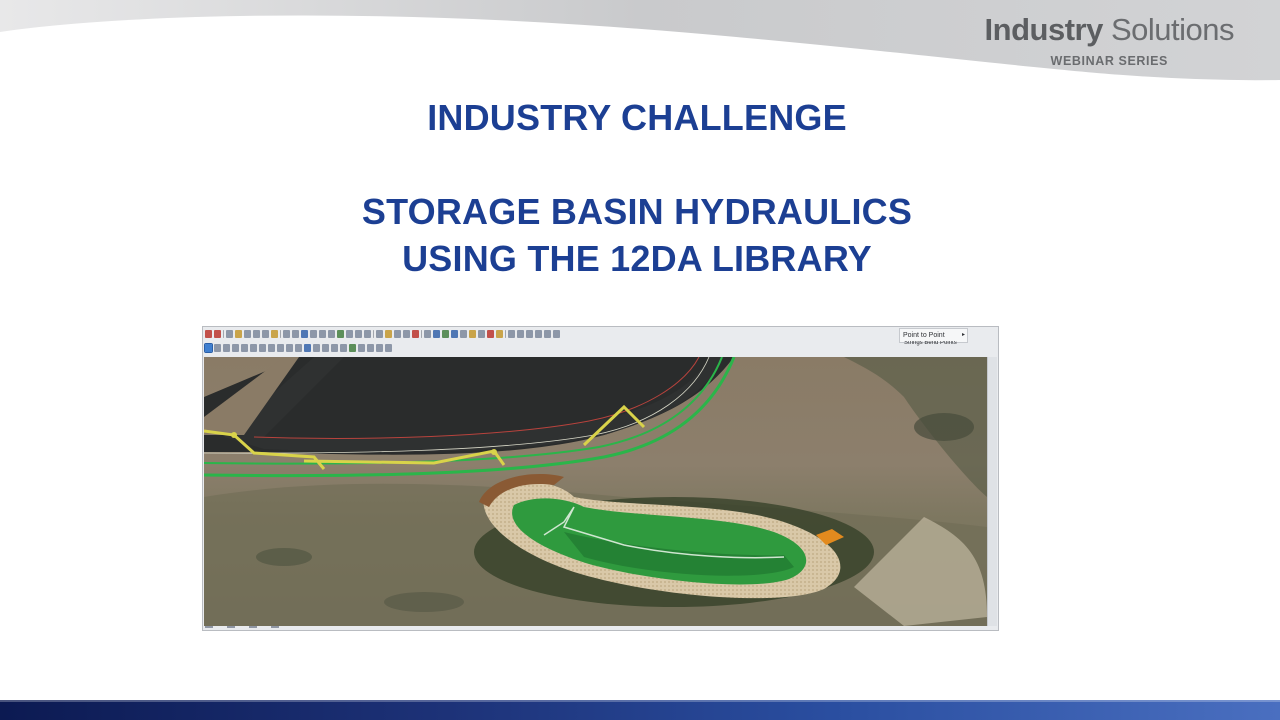  Describe the element at coordinates (1109, 29) in the screenshot. I see `brand-name: Industry Solutions` at that location.